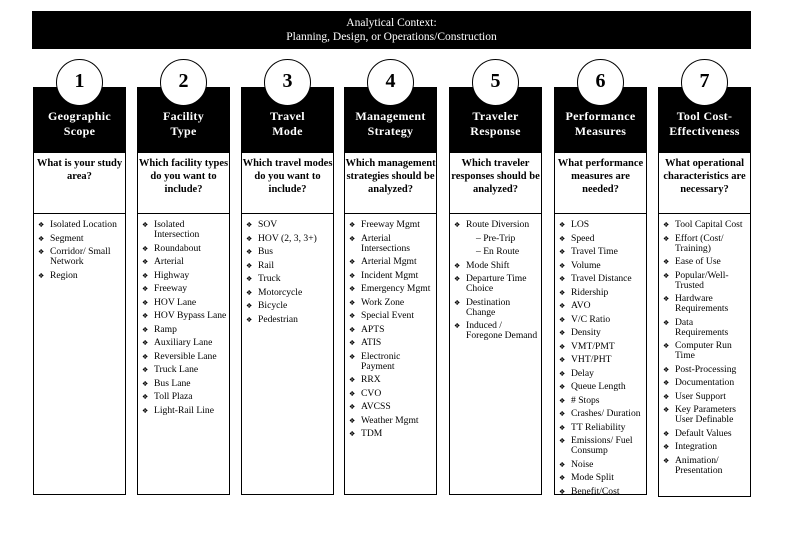 This screenshot has width=792, height=540. Describe the element at coordinates (496, 225) in the screenshot. I see `list-item: ❖ Route Diversion` at that location.